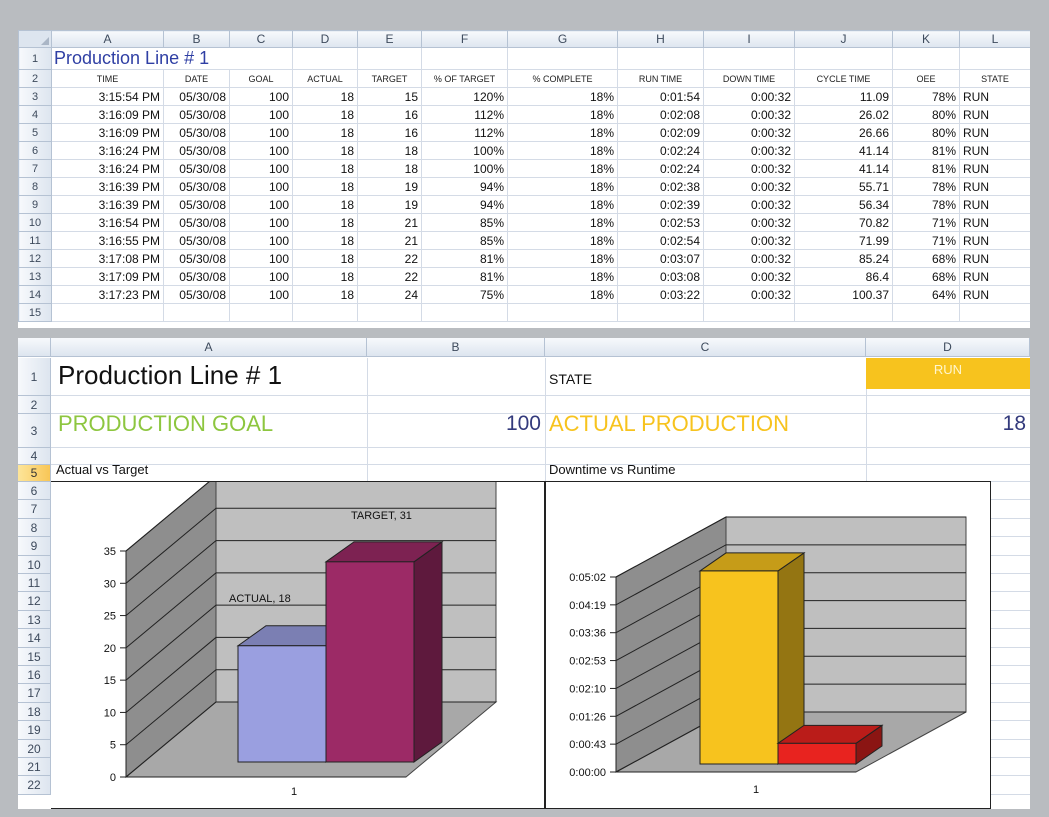  I want to click on row-header: 3, so click(35, 96).